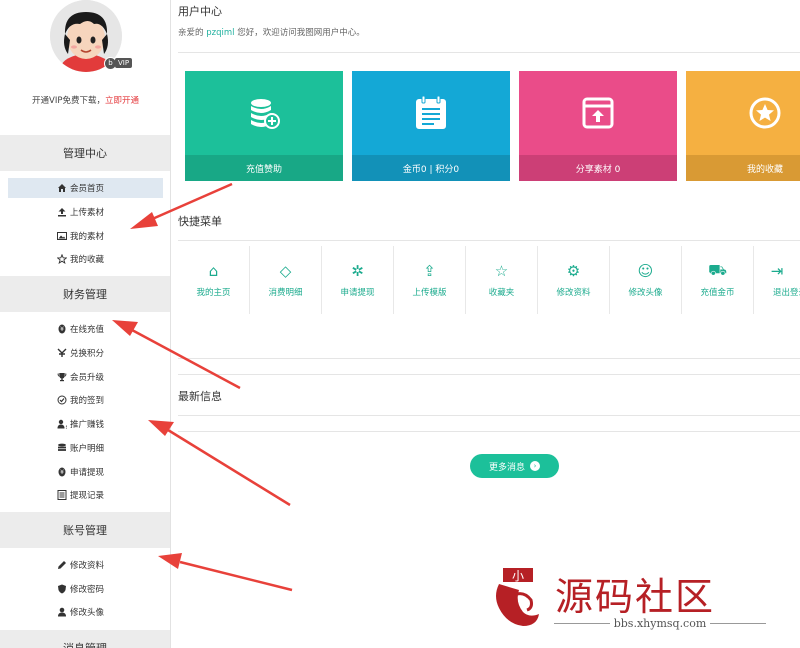 The width and height of the screenshot is (800, 648). What do you see at coordinates (200, 221) in the screenshot?
I see `quick-menu-title: 快捷菜单` at bounding box center [200, 221].